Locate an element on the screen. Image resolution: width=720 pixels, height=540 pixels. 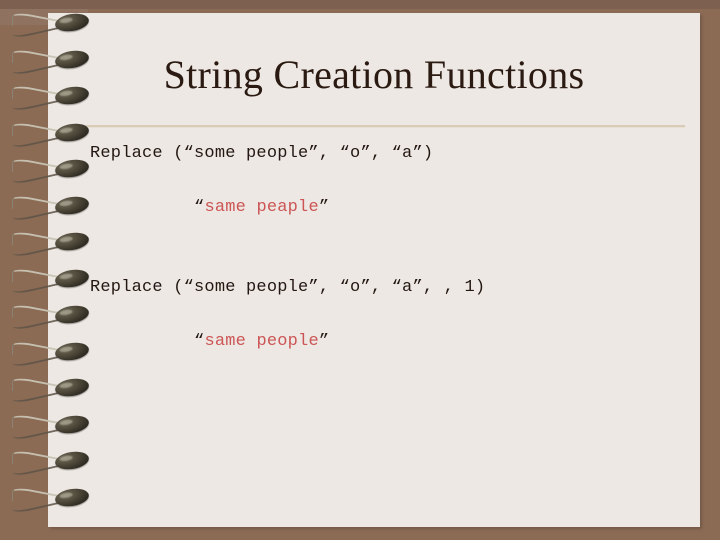
title-divider is located at coordinates (385, 126).